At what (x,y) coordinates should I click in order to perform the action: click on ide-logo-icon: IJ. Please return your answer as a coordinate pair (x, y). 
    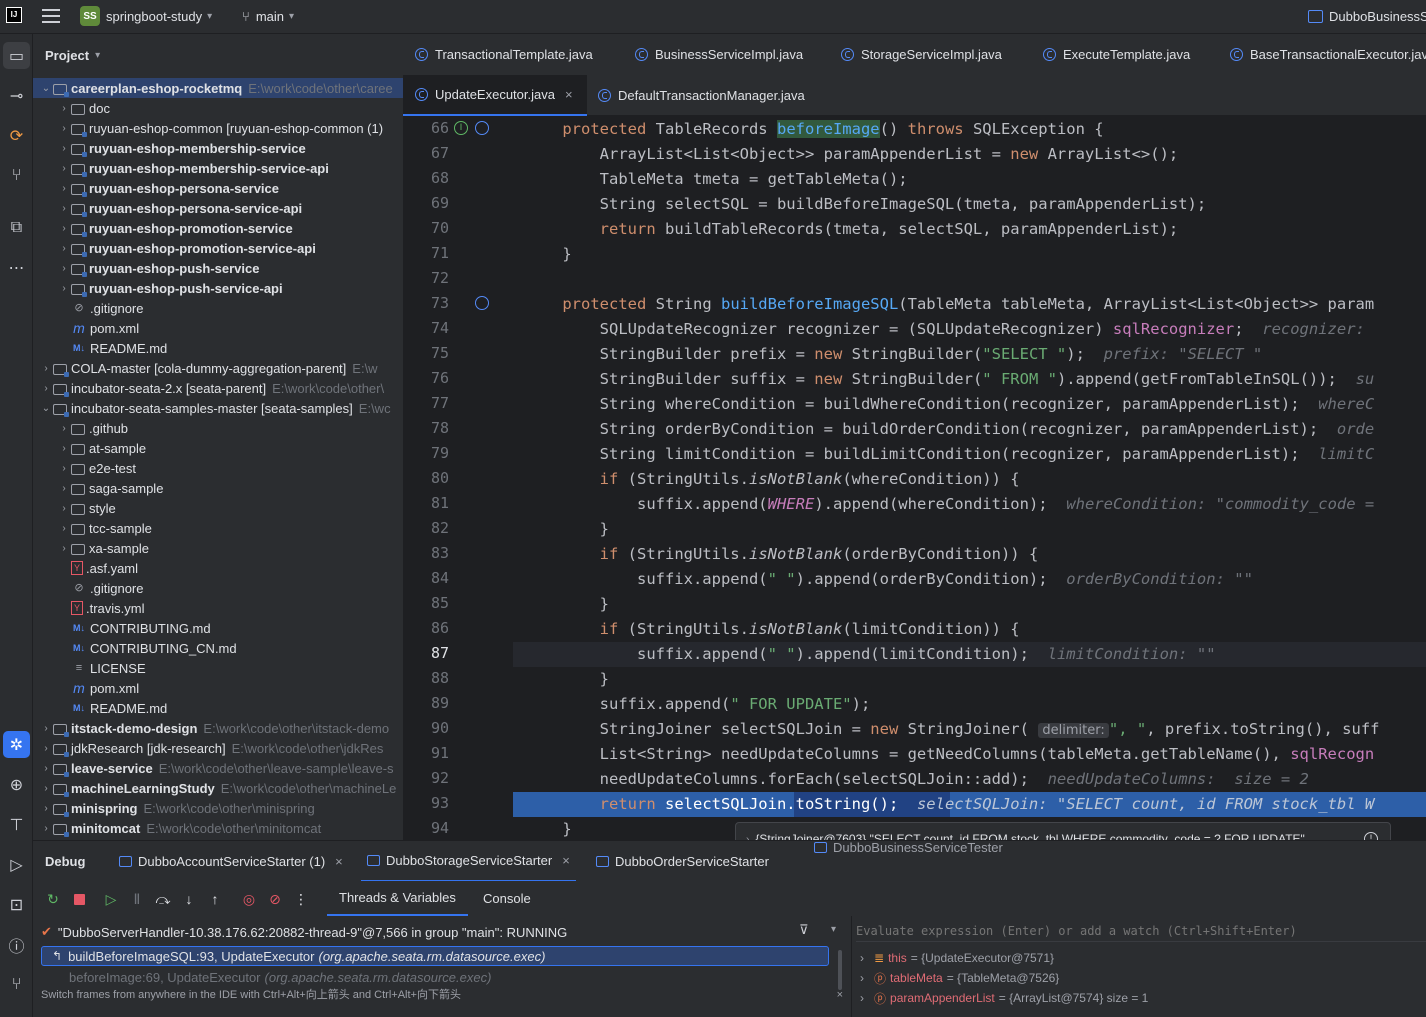
    Looking at the image, I should click on (14, 15).